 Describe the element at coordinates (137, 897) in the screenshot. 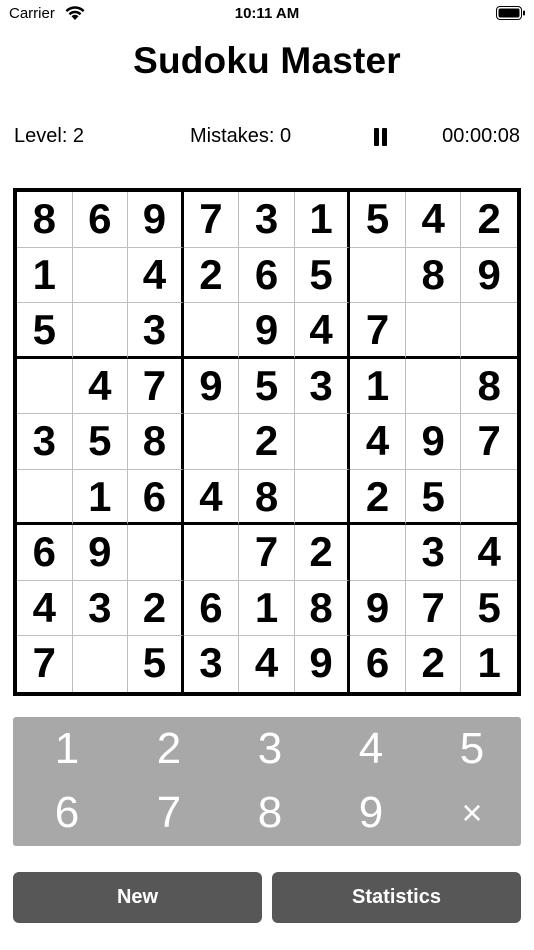

I see `new-game-button: New` at that location.